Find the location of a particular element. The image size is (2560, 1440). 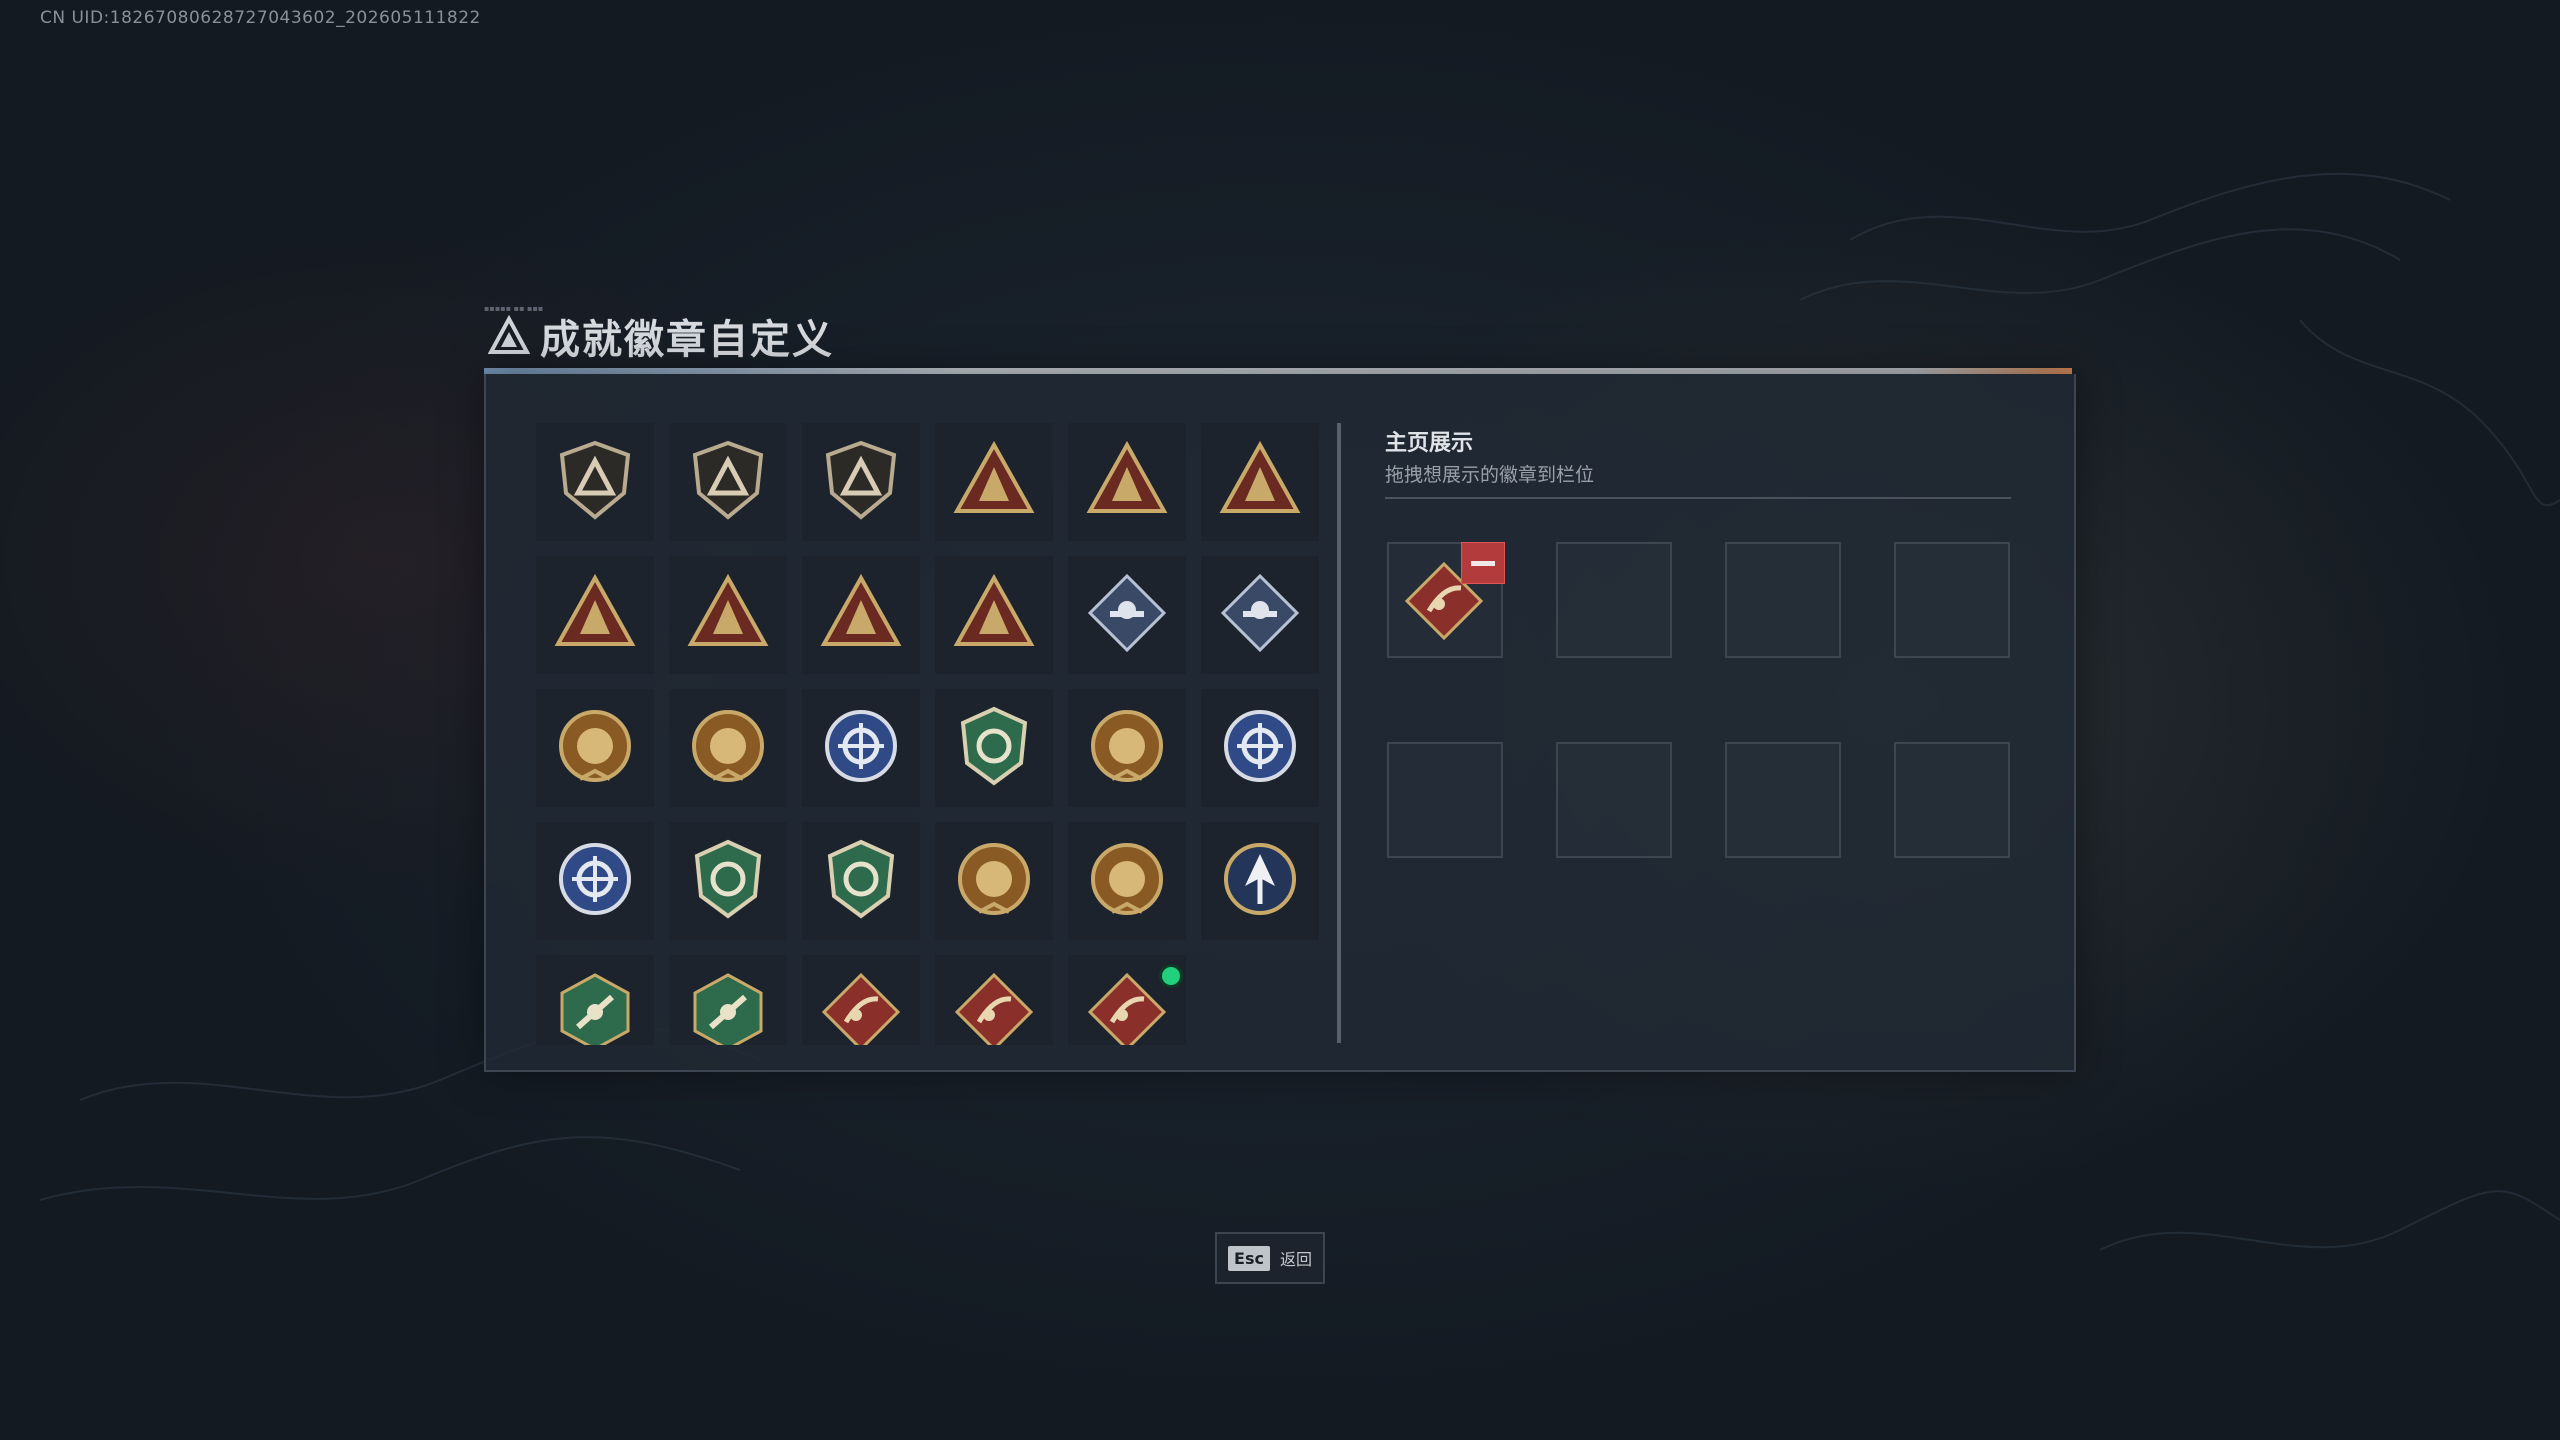

green-wreath-crosshair-medal-icon is located at coordinates (861, 881).